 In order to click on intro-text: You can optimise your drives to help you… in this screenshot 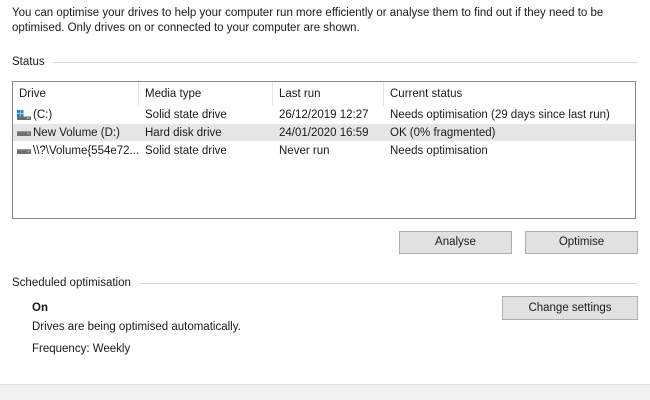, I will do `click(308, 20)`.